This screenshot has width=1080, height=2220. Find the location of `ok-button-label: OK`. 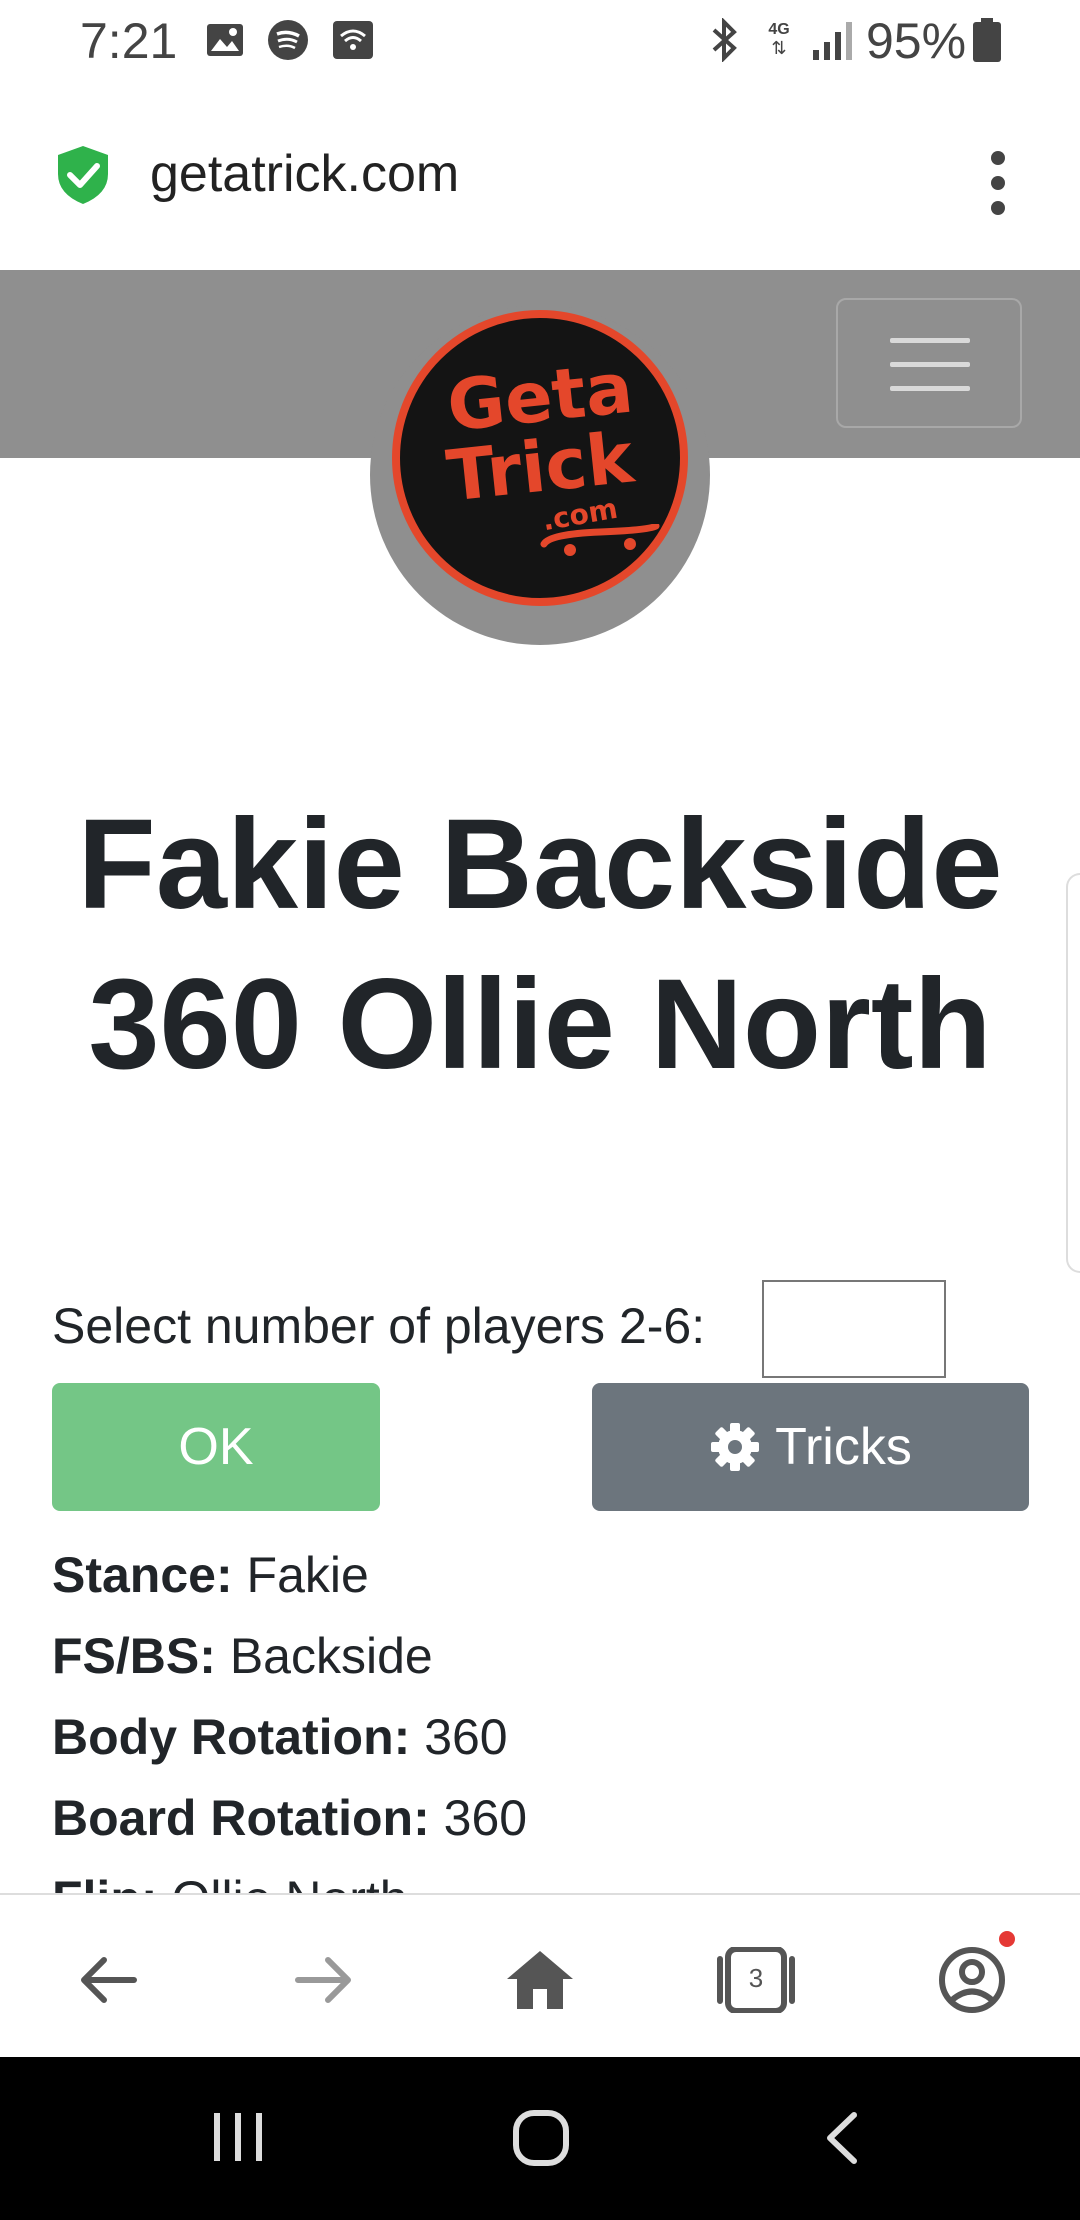

ok-button-label: OK is located at coordinates (216, 1447).